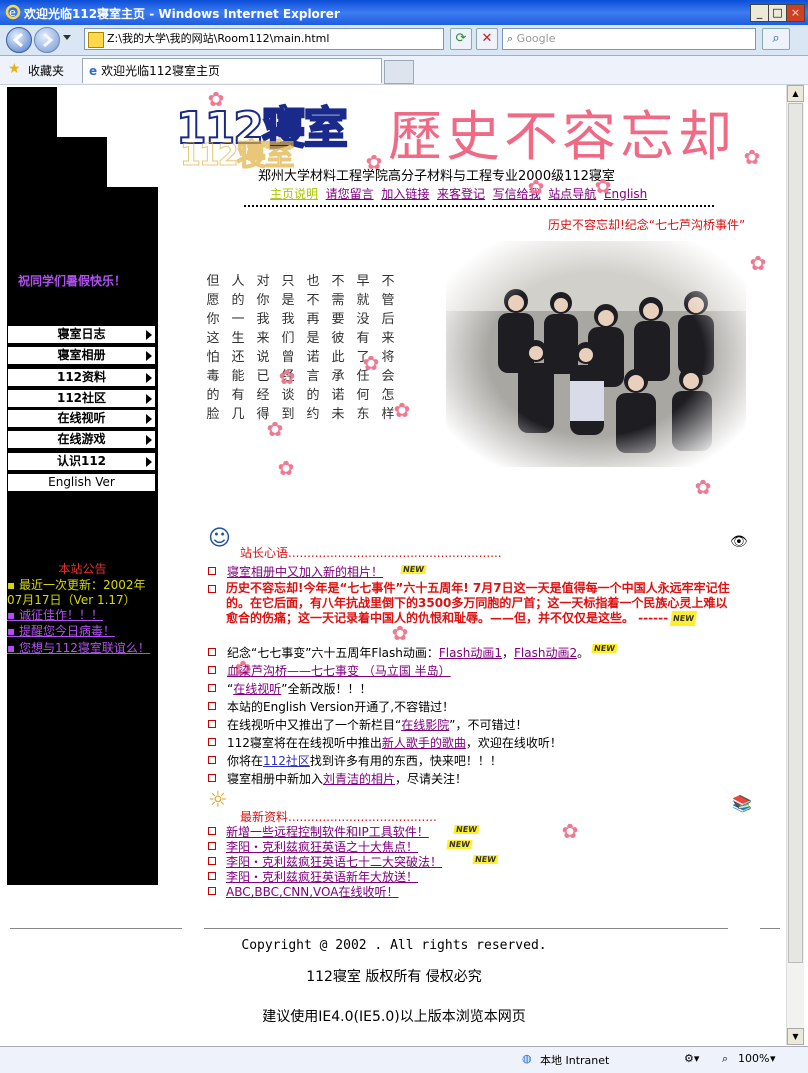  Describe the element at coordinates (424, 743) in the screenshot. I see `new-singers-link: 新人歌手的歌曲` at that location.